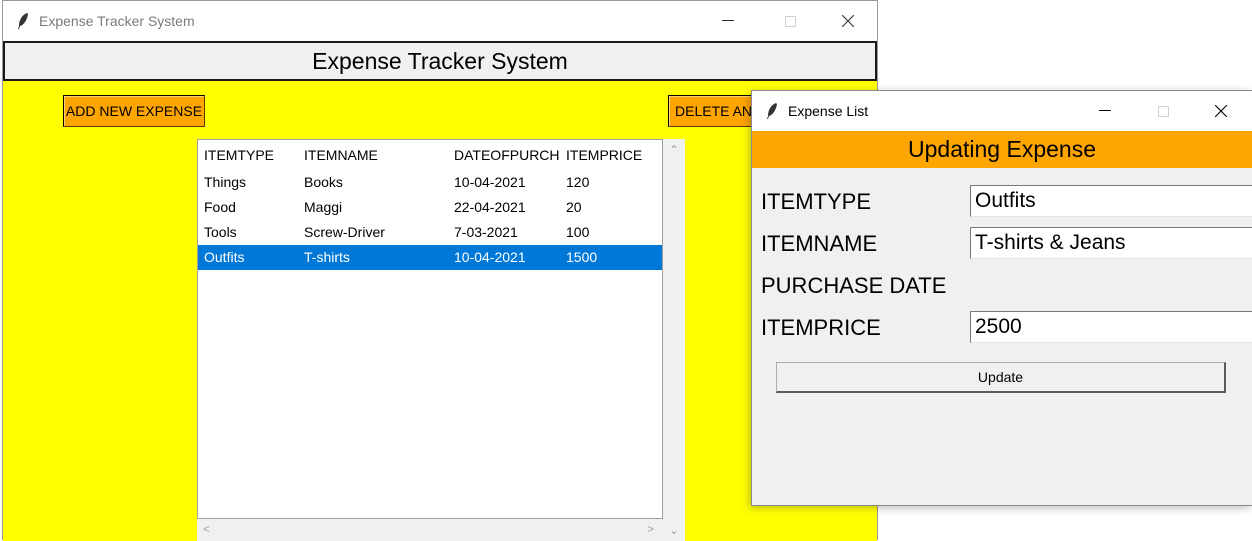 Image resolution: width=1252 pixels, height=541 pixels. I want to click on cell-price: 100, so click(578, 232).